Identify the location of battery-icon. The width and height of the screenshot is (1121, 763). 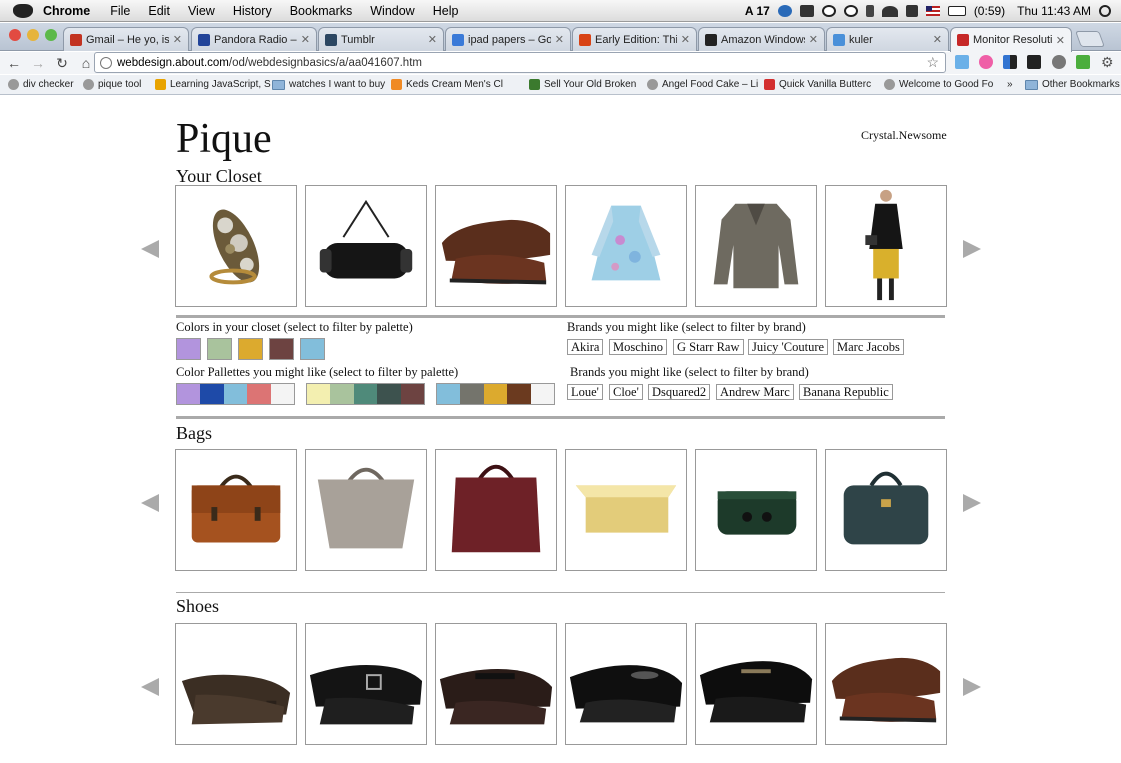
(956, 11).